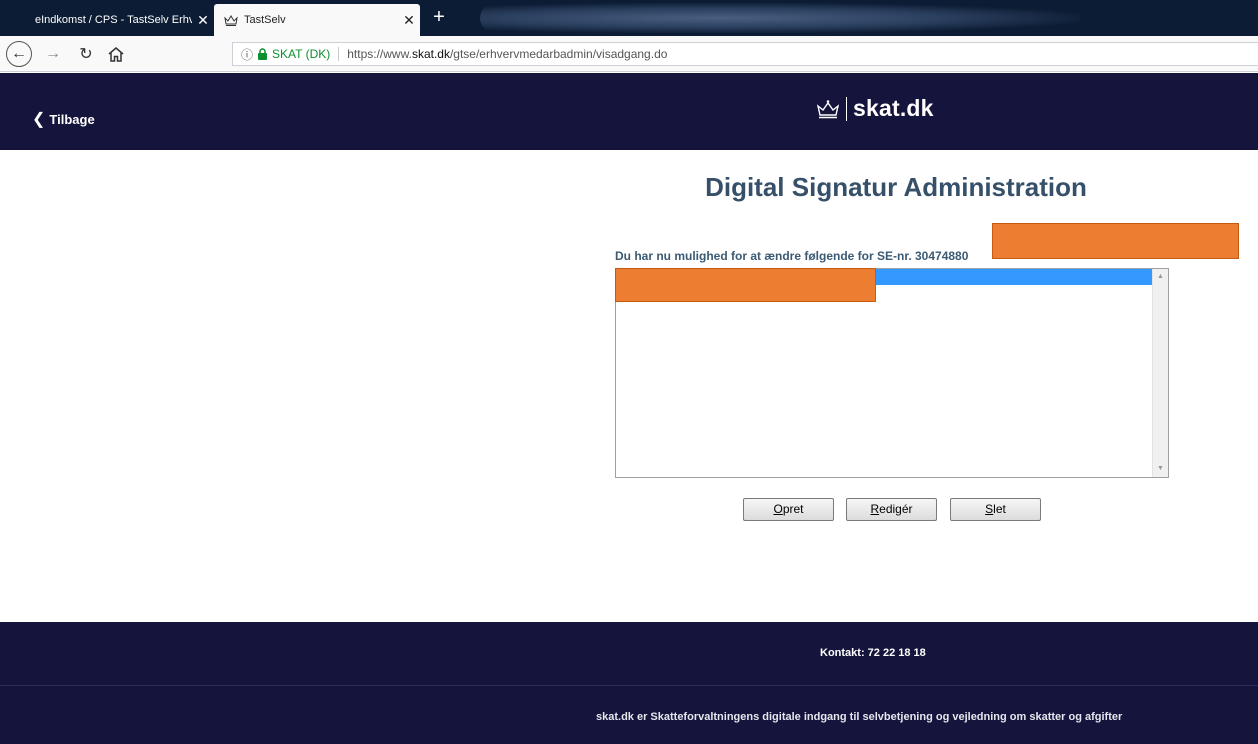 The height and width of the screenshot is (744, 1258). What do you see at coordinates (247, 54) in the screenshot?
I see `info-icon: ⓘ` at bounding box center [247, 54].